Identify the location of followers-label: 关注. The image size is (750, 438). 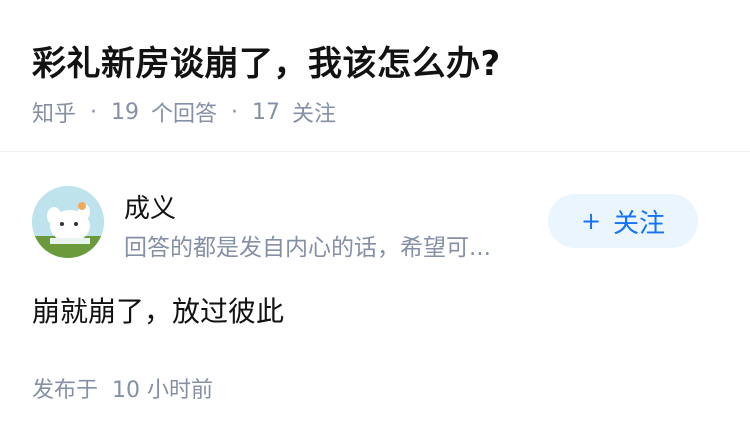
(314, 114).